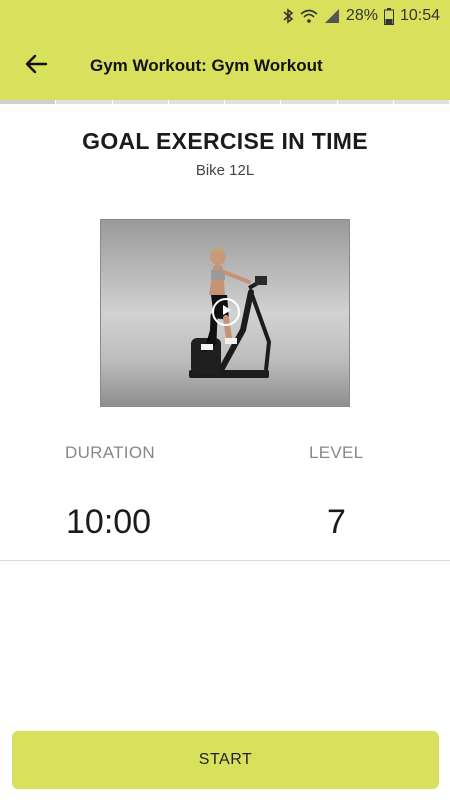 This screenshot has height=800, width=450. I want to click on wifi-icon, so click(309, 16).